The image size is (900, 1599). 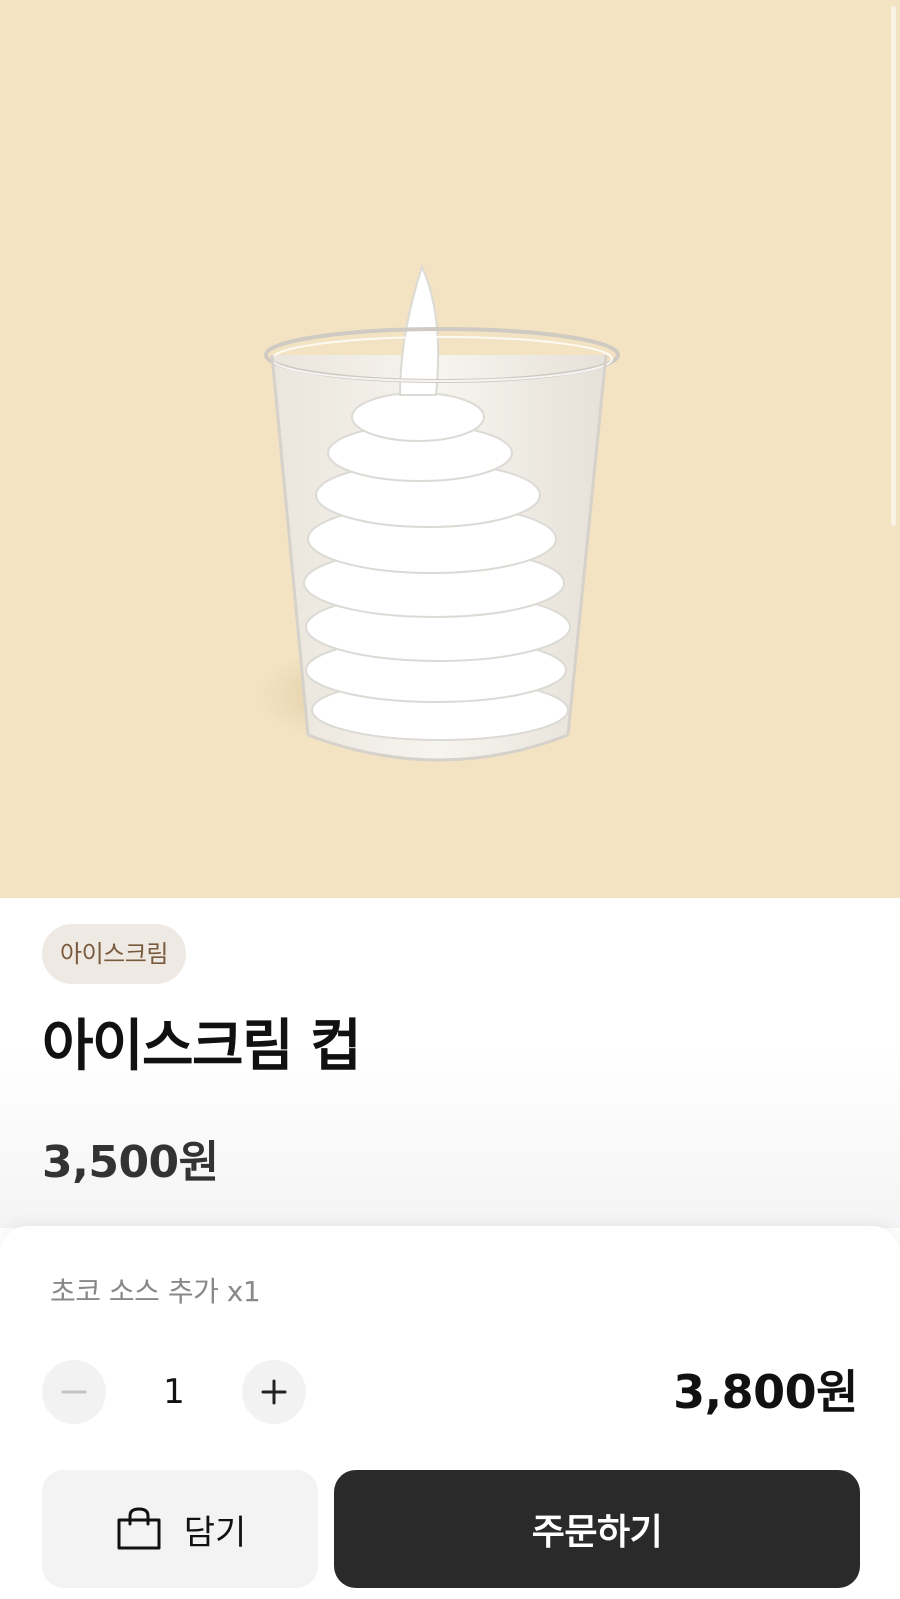 I want to click on product-image, so click(x=437, y=513).